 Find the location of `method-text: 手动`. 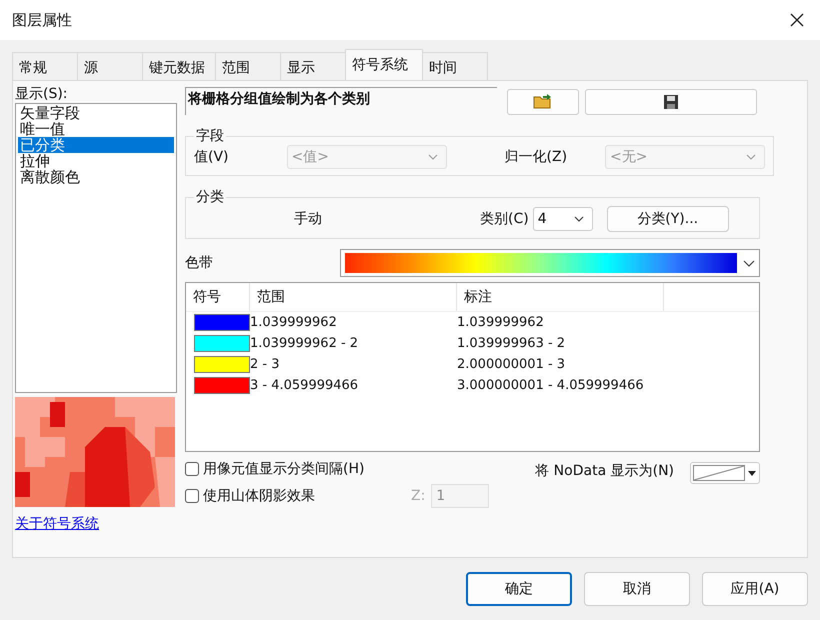

method-text: 手动 is located at coordinates (308, 219).